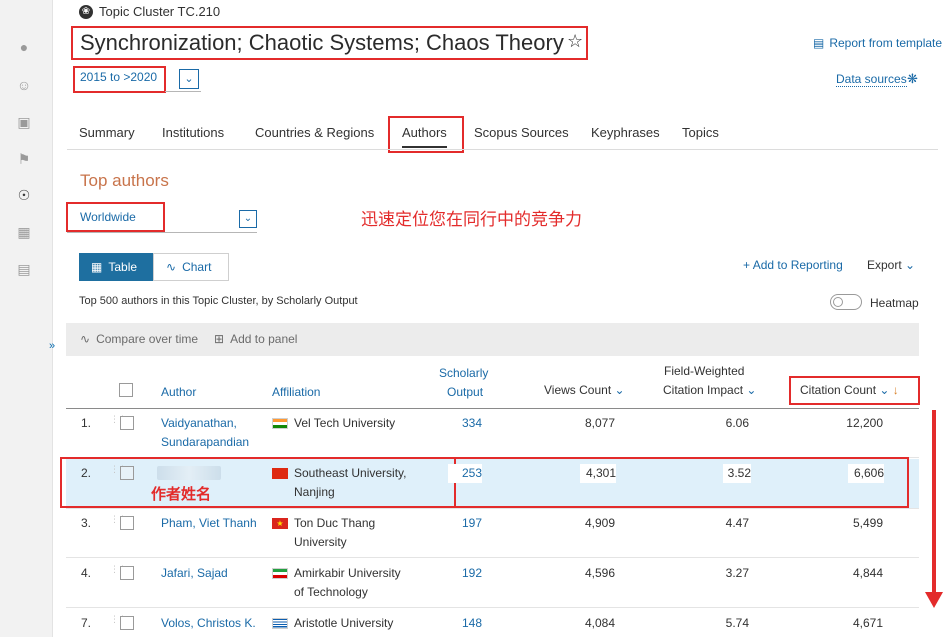 This screenshot has height=637, width=952. Describe the element at coordinates (178, 392) in the screenshot. I see `column-header-author: Author` at that location.